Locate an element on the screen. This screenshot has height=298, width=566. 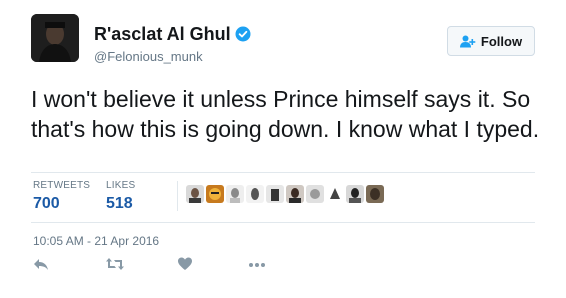
verified-badge-icon is located at coordinates (243, 34).